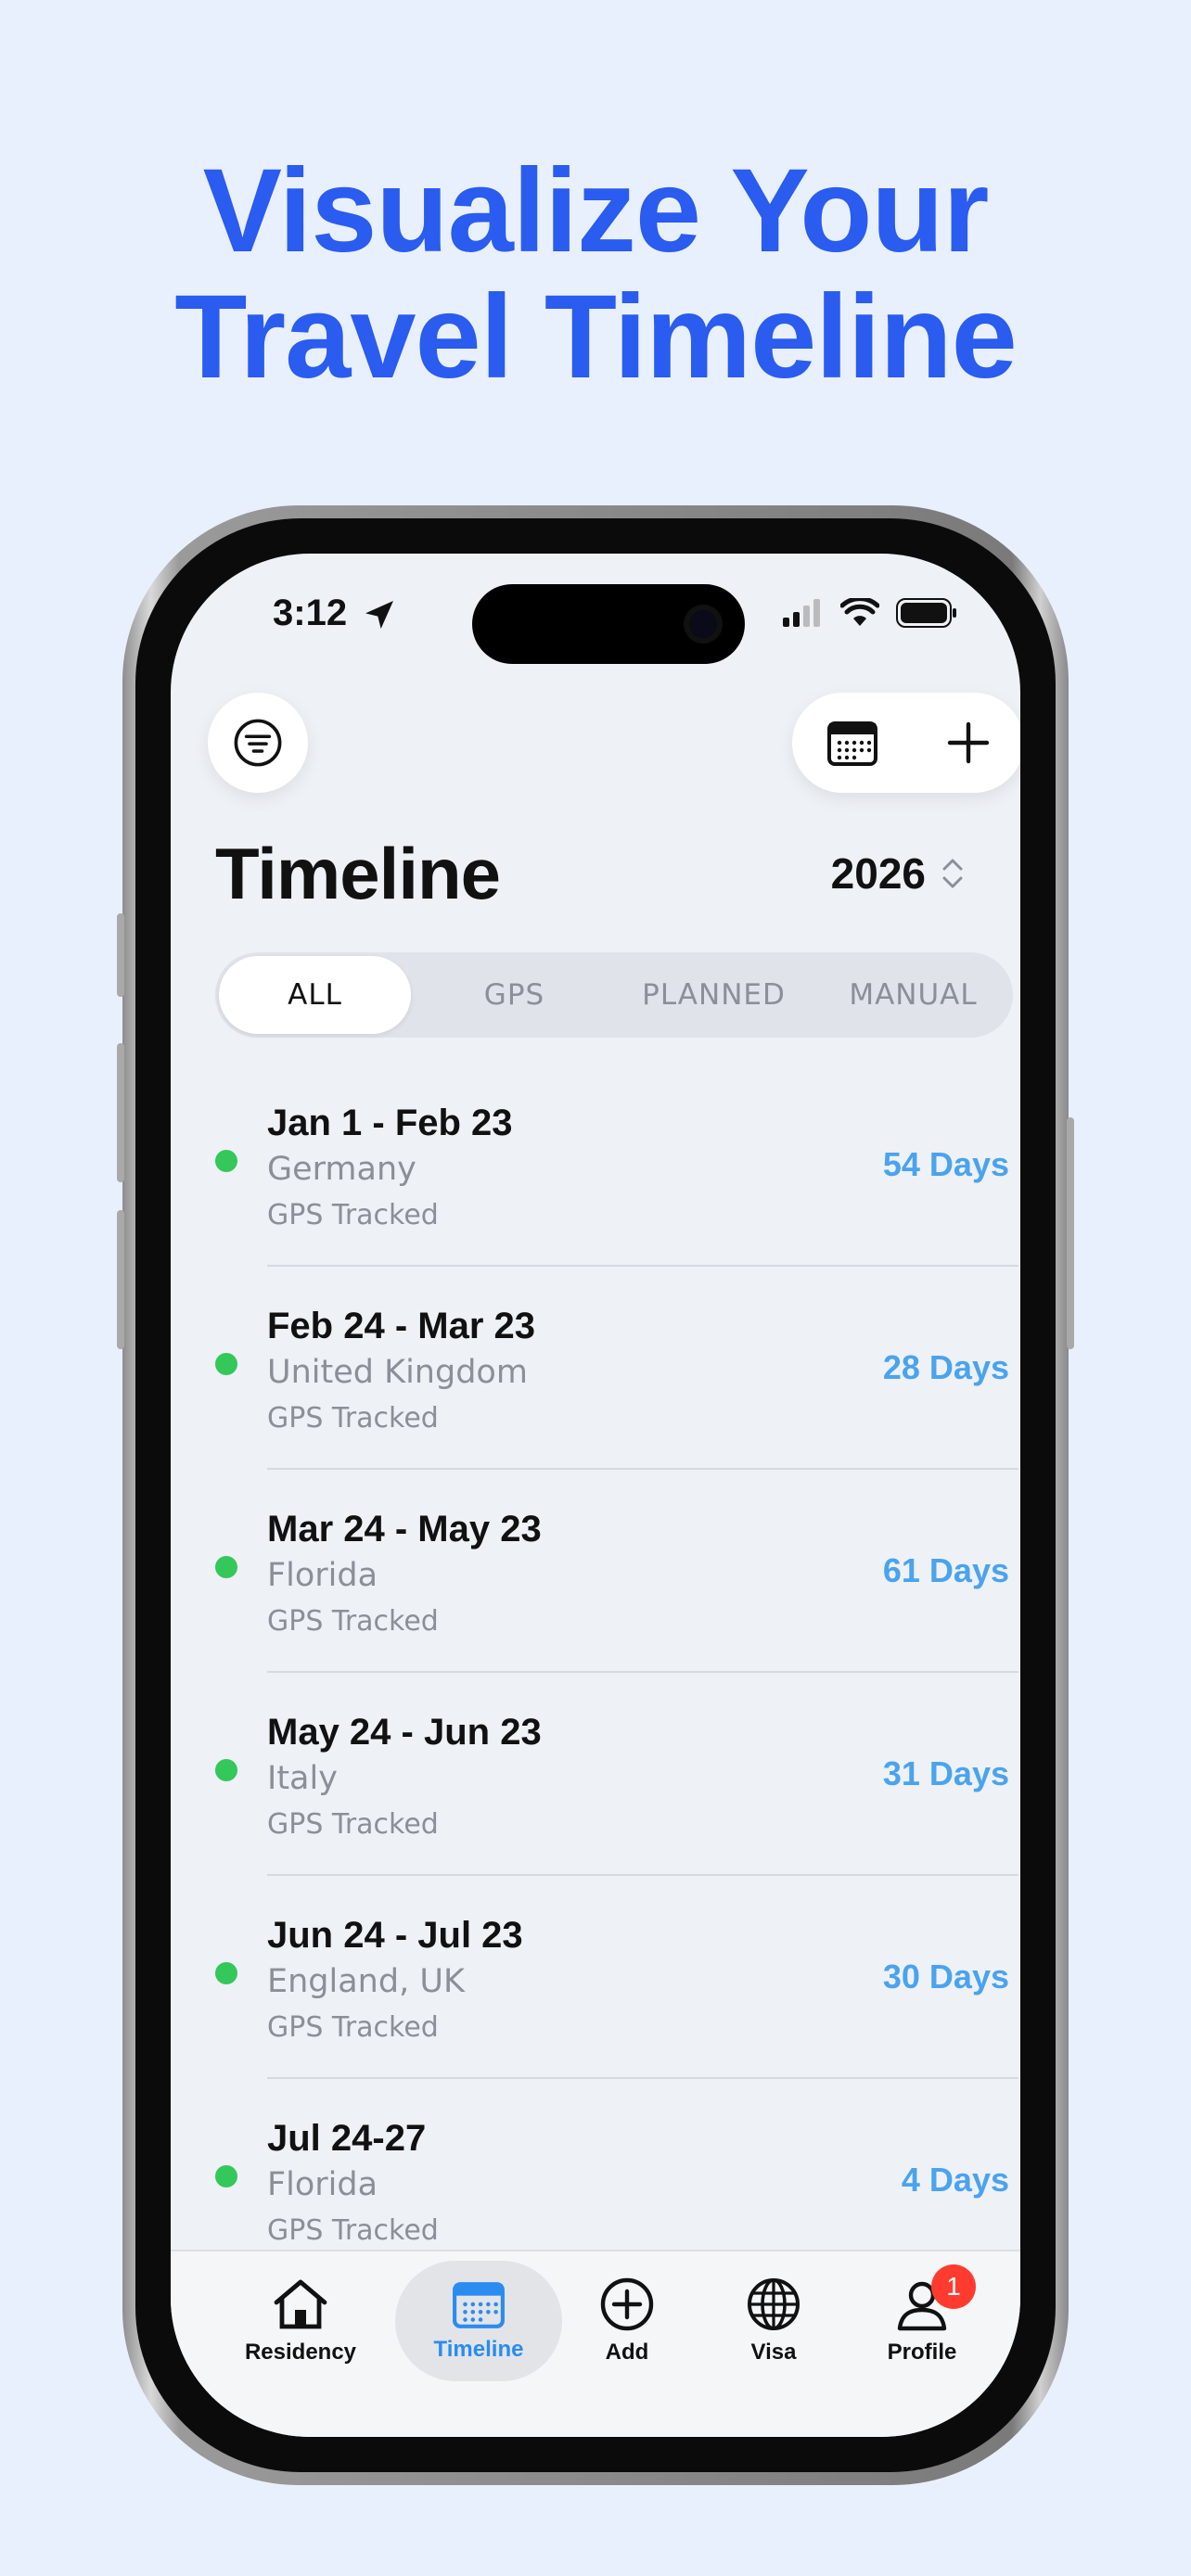 This screenshot has height=2576, width=1191. What do you see at coordinates (379, 615) in the screenshot?
I see `location-arrow-icon` at bounding box center [379, 615].